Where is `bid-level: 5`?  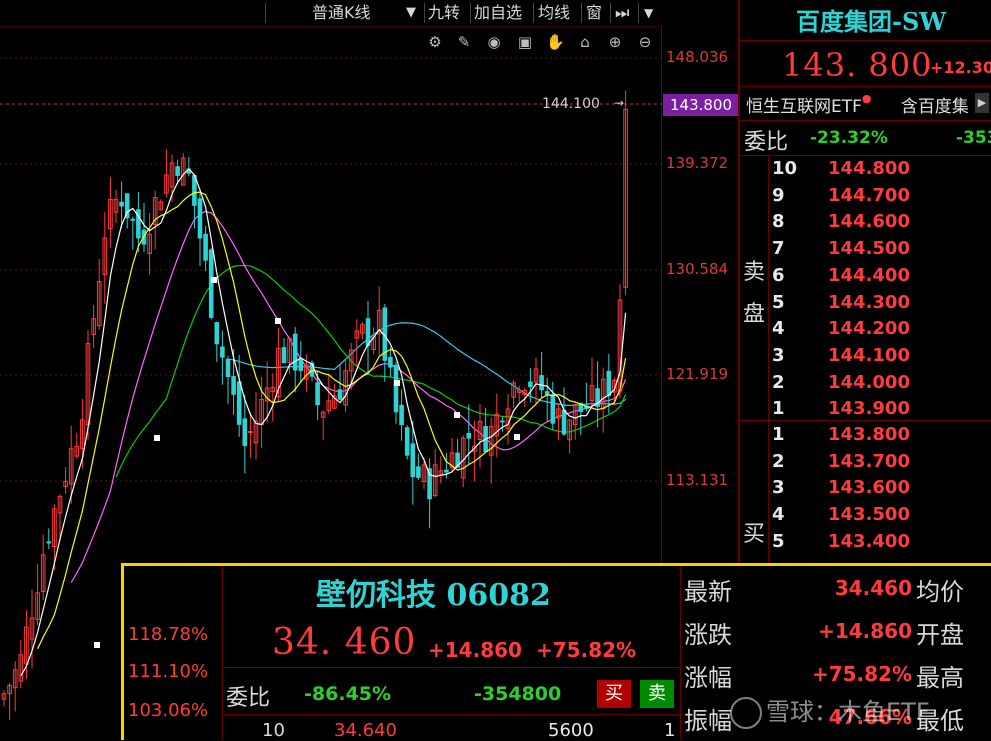 bid-level: 5 is located at coordinates (778, 541).